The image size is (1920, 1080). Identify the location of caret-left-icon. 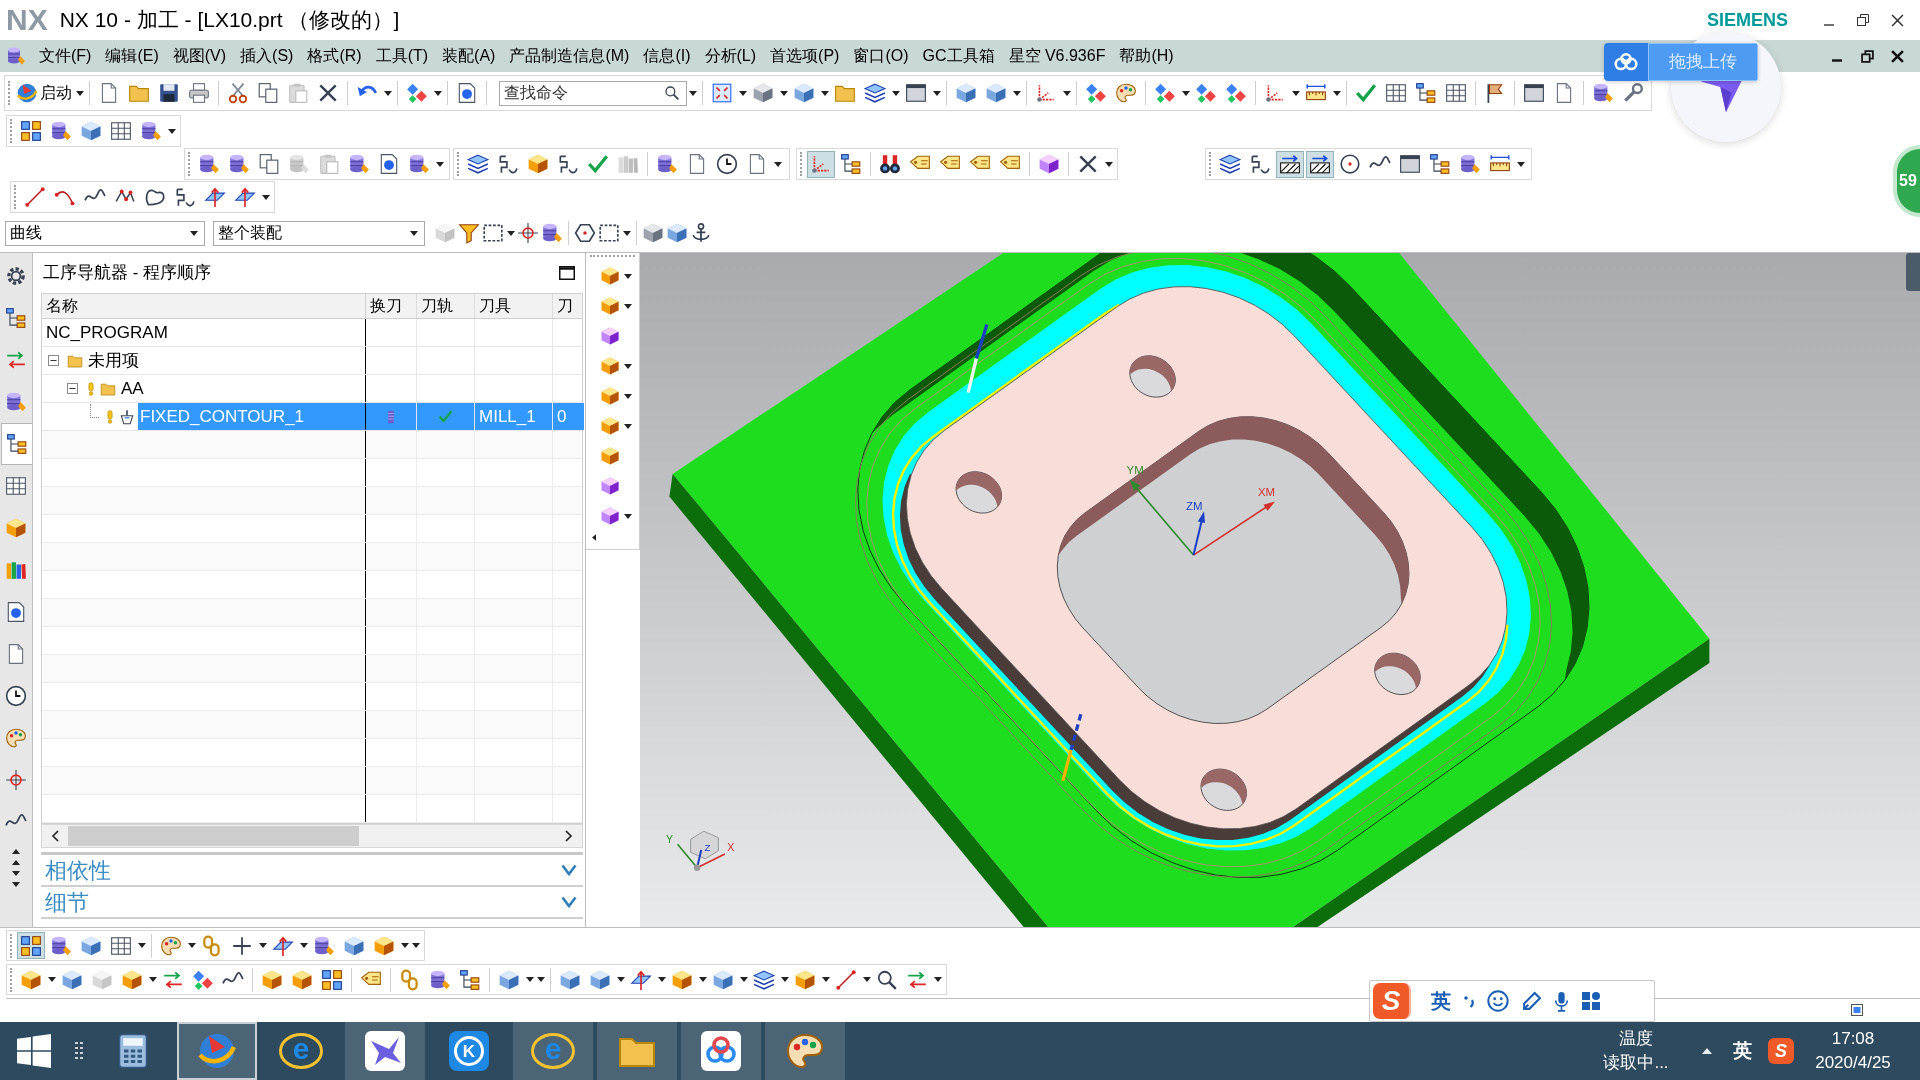
(594, 537).